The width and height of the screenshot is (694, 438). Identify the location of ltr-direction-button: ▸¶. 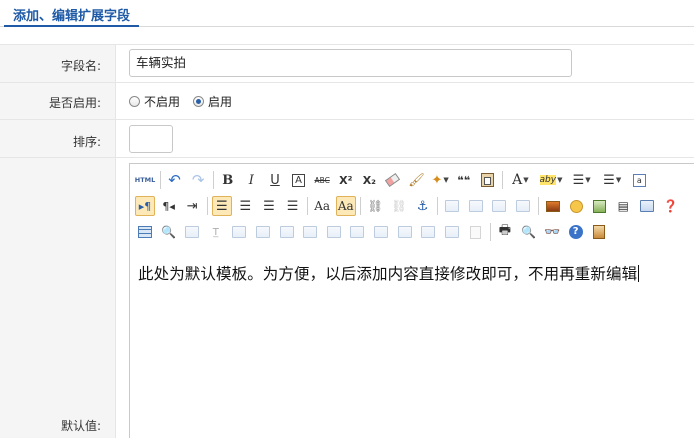
(145, 206).